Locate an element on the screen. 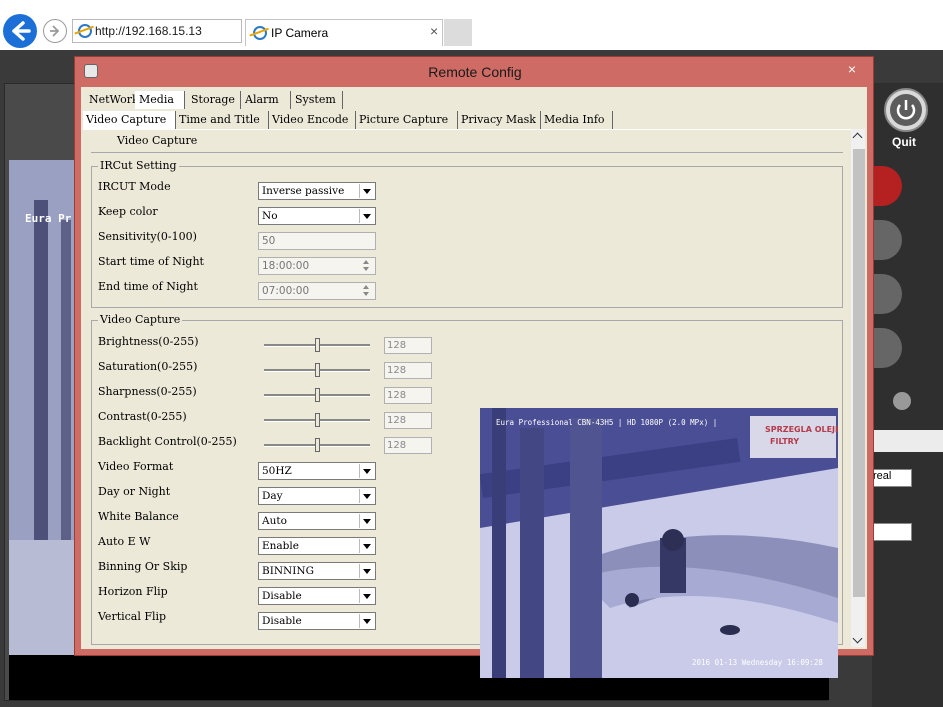 This screenshot has height=707, width=943. vertical-scrollbar is located at coordinates (858, 388).